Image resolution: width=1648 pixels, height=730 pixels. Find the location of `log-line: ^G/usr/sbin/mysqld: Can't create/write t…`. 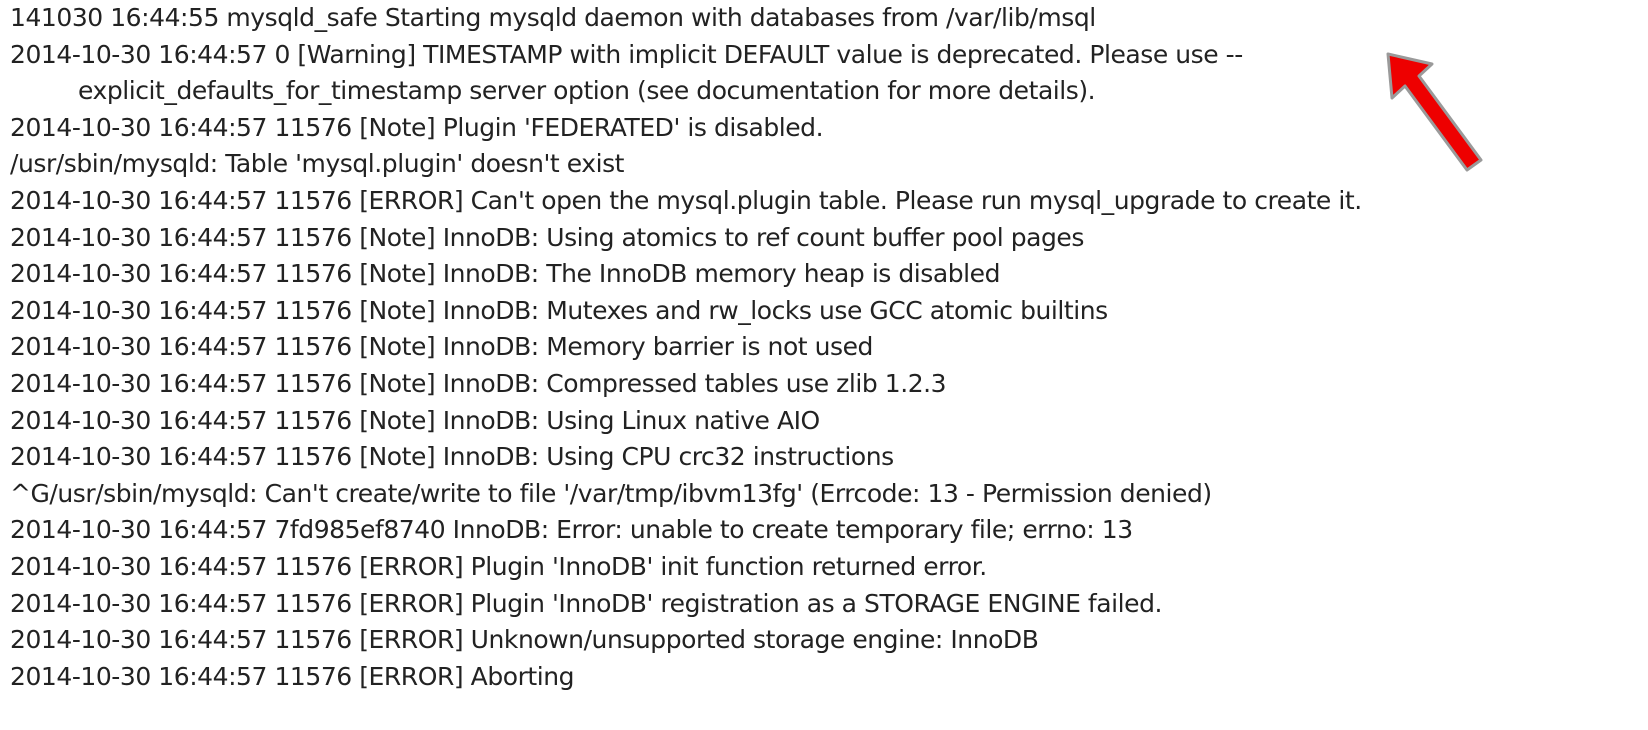

log-line: ^G/usr/sbin/mysqld: Can't create/write t… is located at coordinates (611, 493).